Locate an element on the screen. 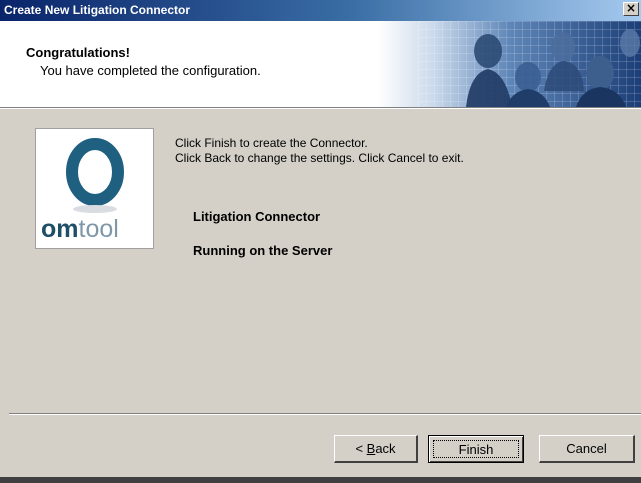  cancel-button-label: Cancel is located at coordinates (586, 448).